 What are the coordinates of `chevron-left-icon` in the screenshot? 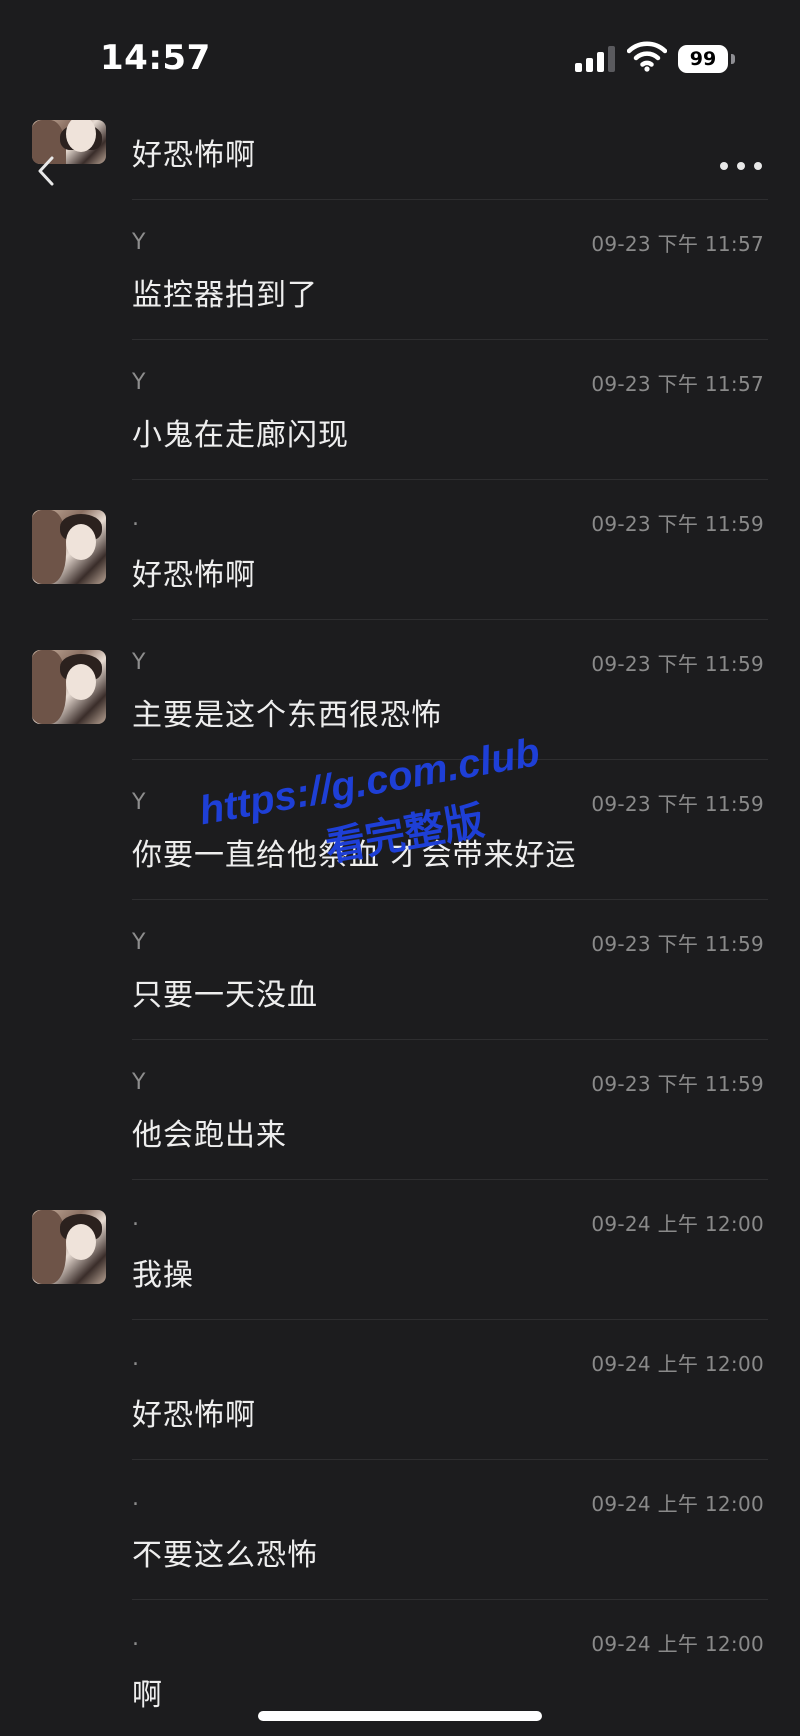 It's located at (47, 171).